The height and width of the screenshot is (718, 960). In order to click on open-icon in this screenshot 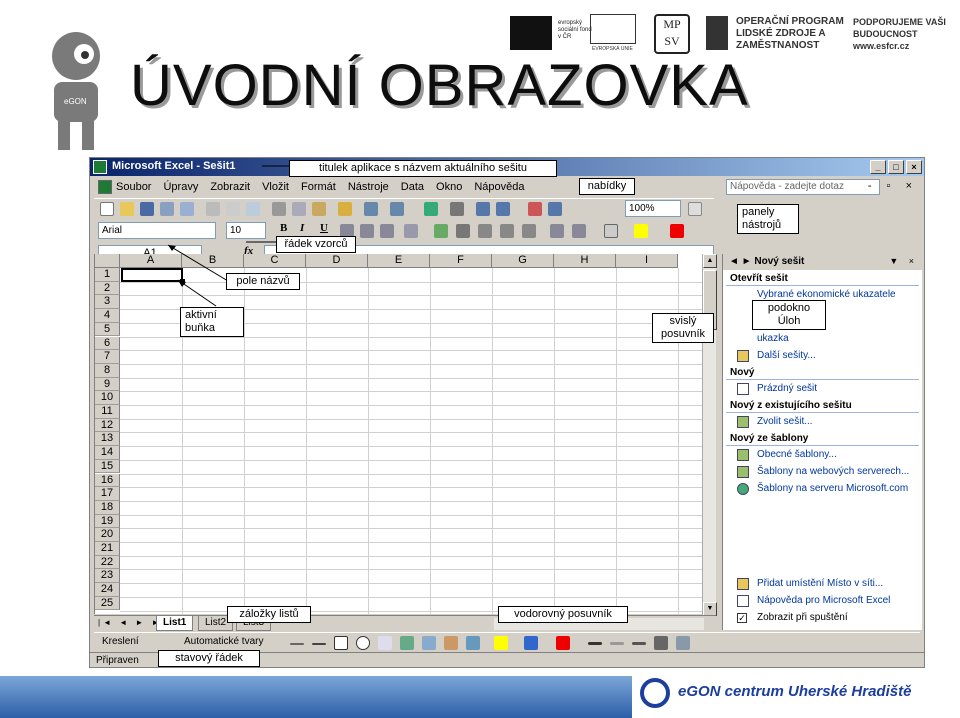, I will do `click(127, 209)`.